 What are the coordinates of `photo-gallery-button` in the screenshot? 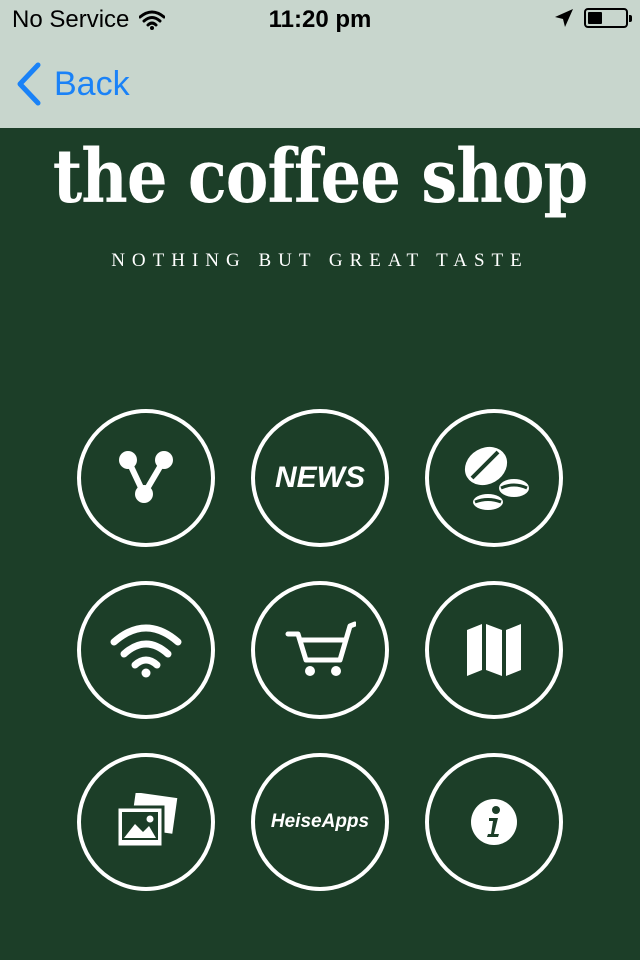 It's located at (146, 822).